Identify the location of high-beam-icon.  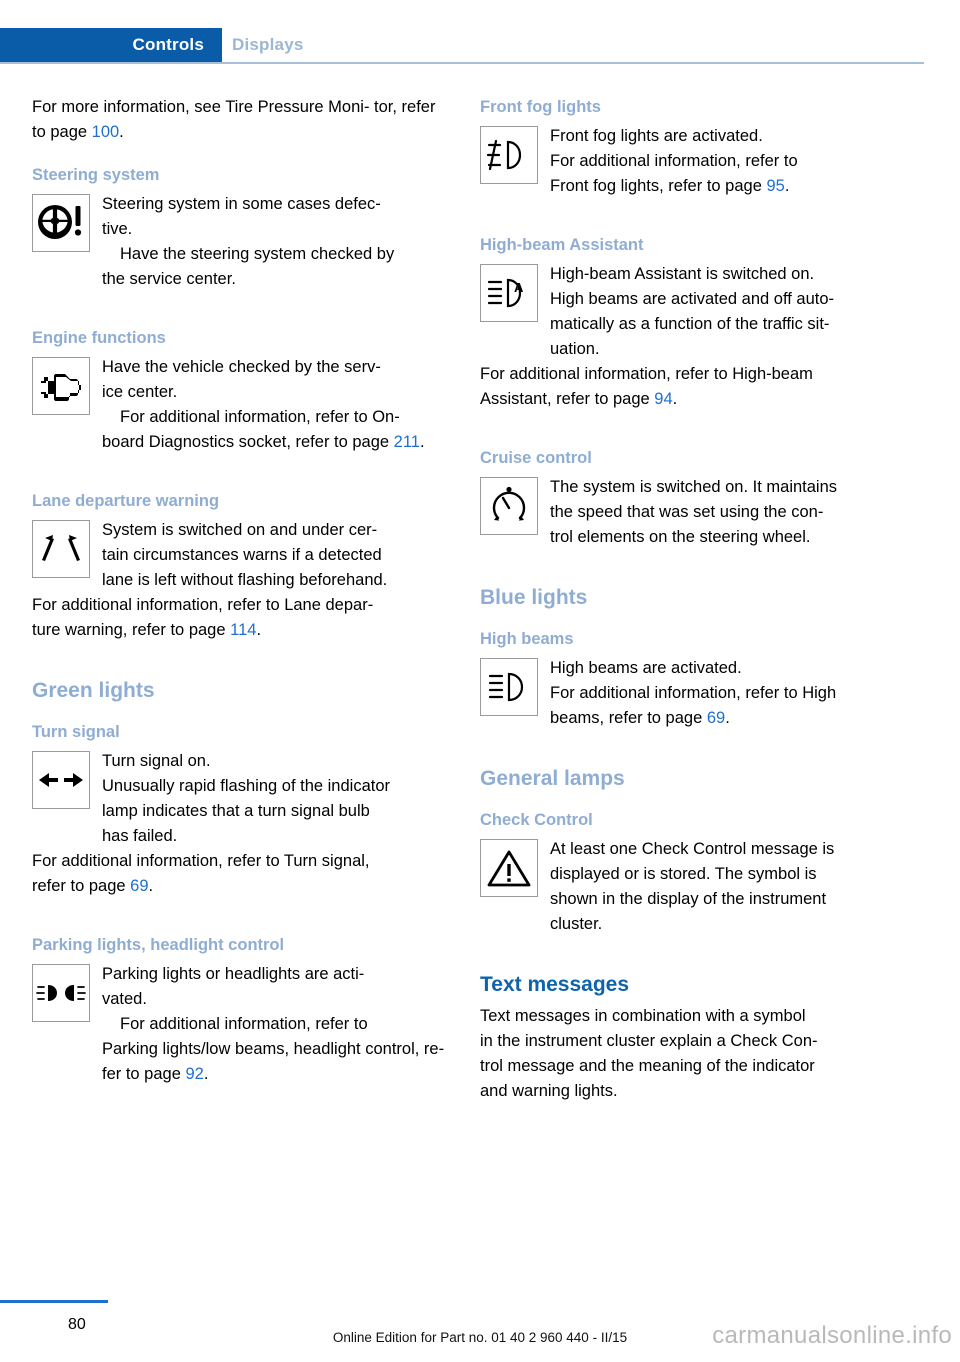
(509, 687).